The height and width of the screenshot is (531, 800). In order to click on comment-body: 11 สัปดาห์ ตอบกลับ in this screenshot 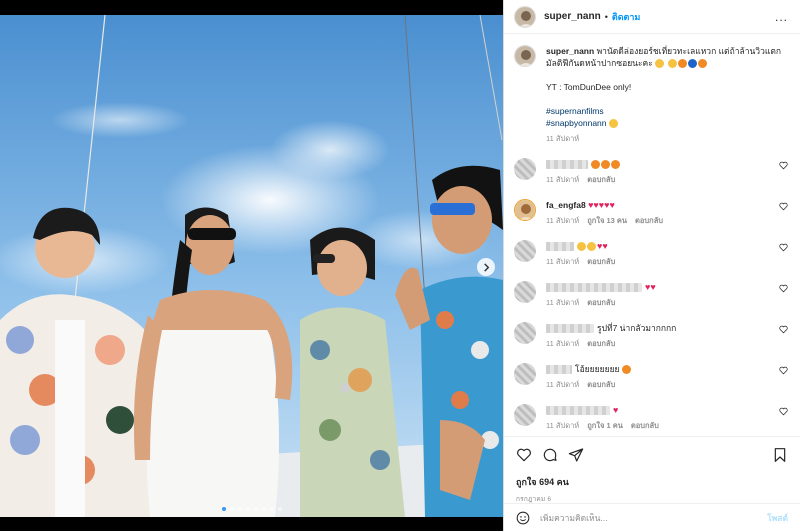, I will do `click(593, 172)`.